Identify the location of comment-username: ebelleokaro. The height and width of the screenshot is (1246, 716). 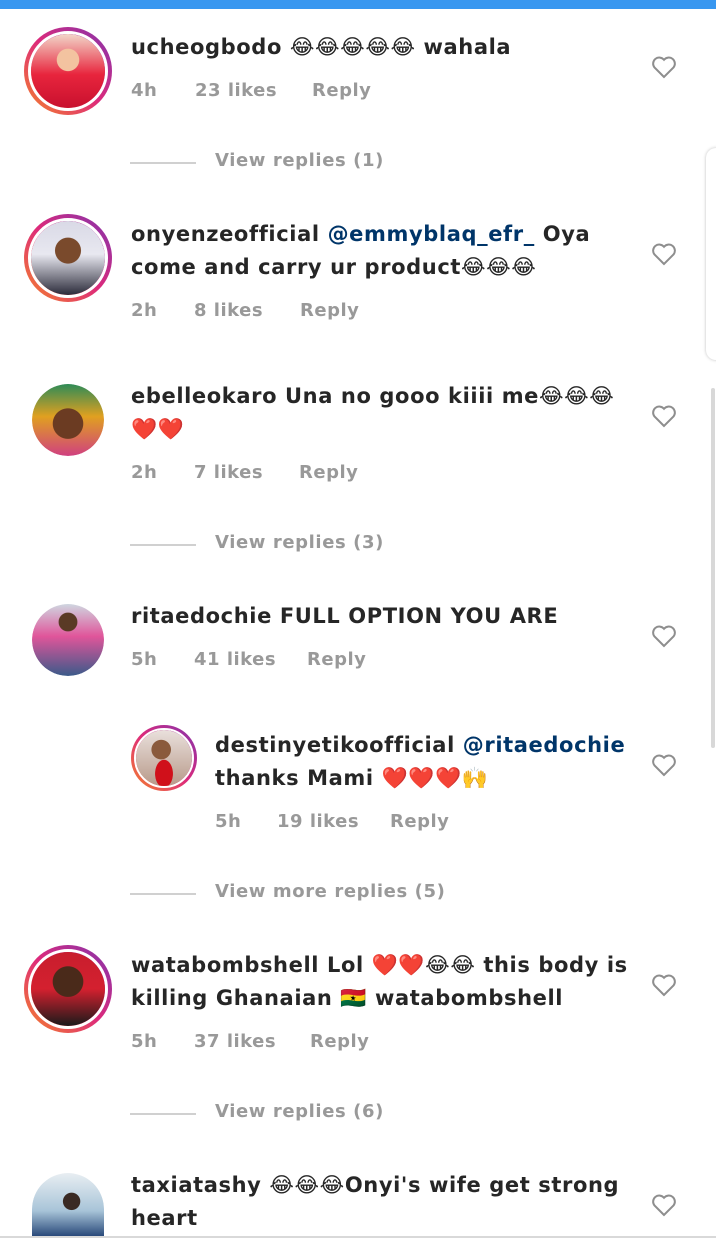
(204, 396).